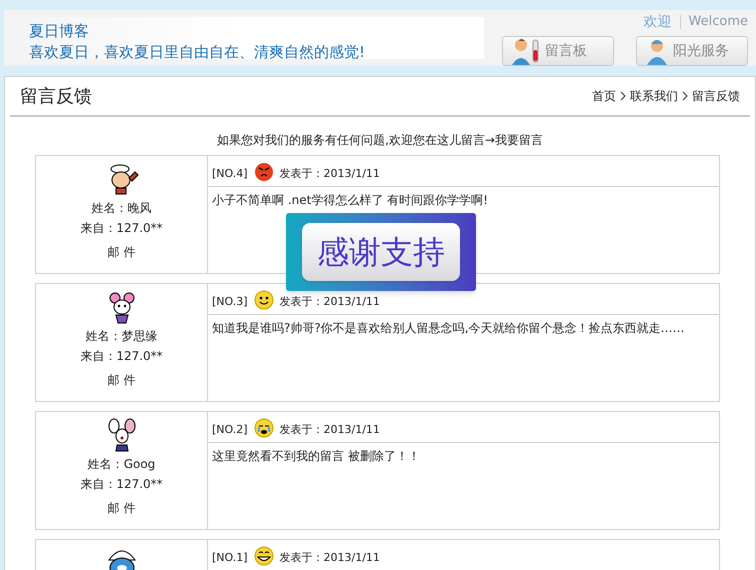  Describe the element at coordinates (518, 140) in the screenshot. I see `leave-message-link: 我要留言` at that location.